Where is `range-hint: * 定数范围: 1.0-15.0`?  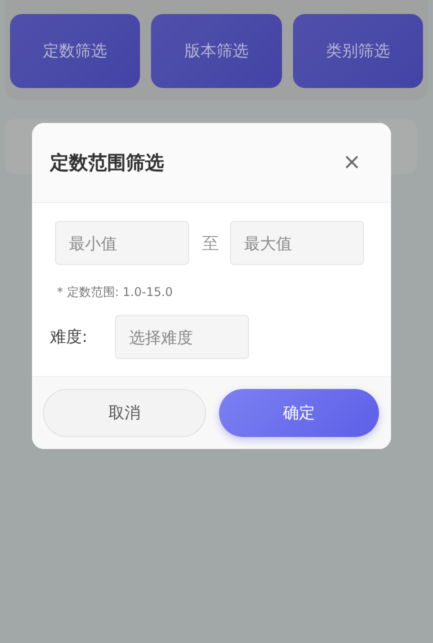
range-hint: * 定数范围: 1.0-15.0 is located at coordinates (115, 292).